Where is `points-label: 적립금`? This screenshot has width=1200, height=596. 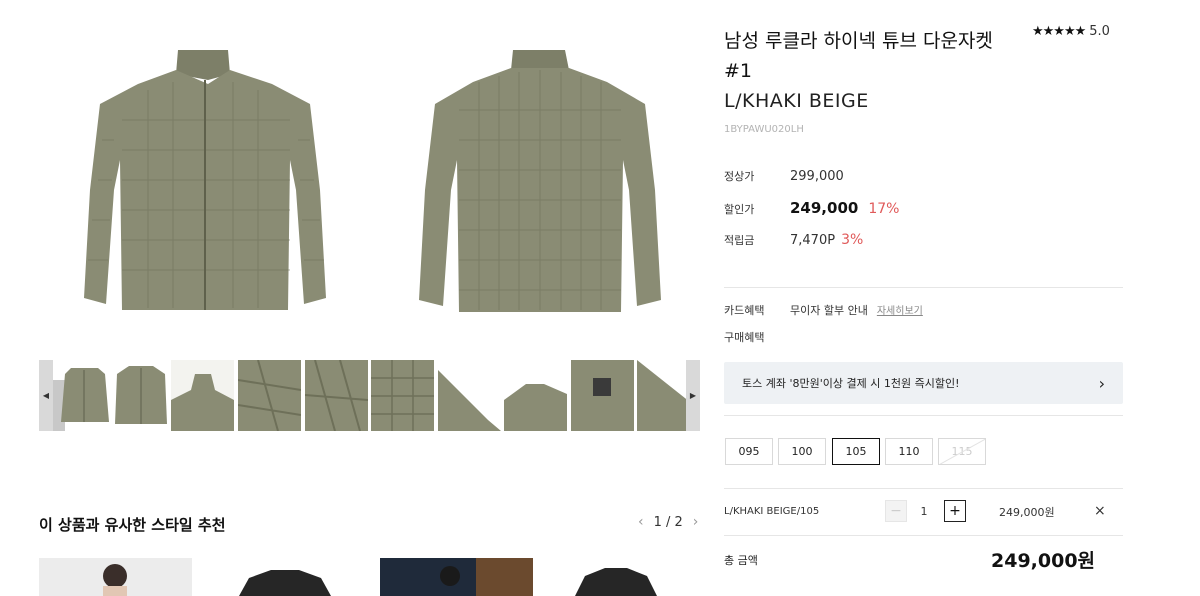 points-label: 적립금 is located at coordinates (739, 240).